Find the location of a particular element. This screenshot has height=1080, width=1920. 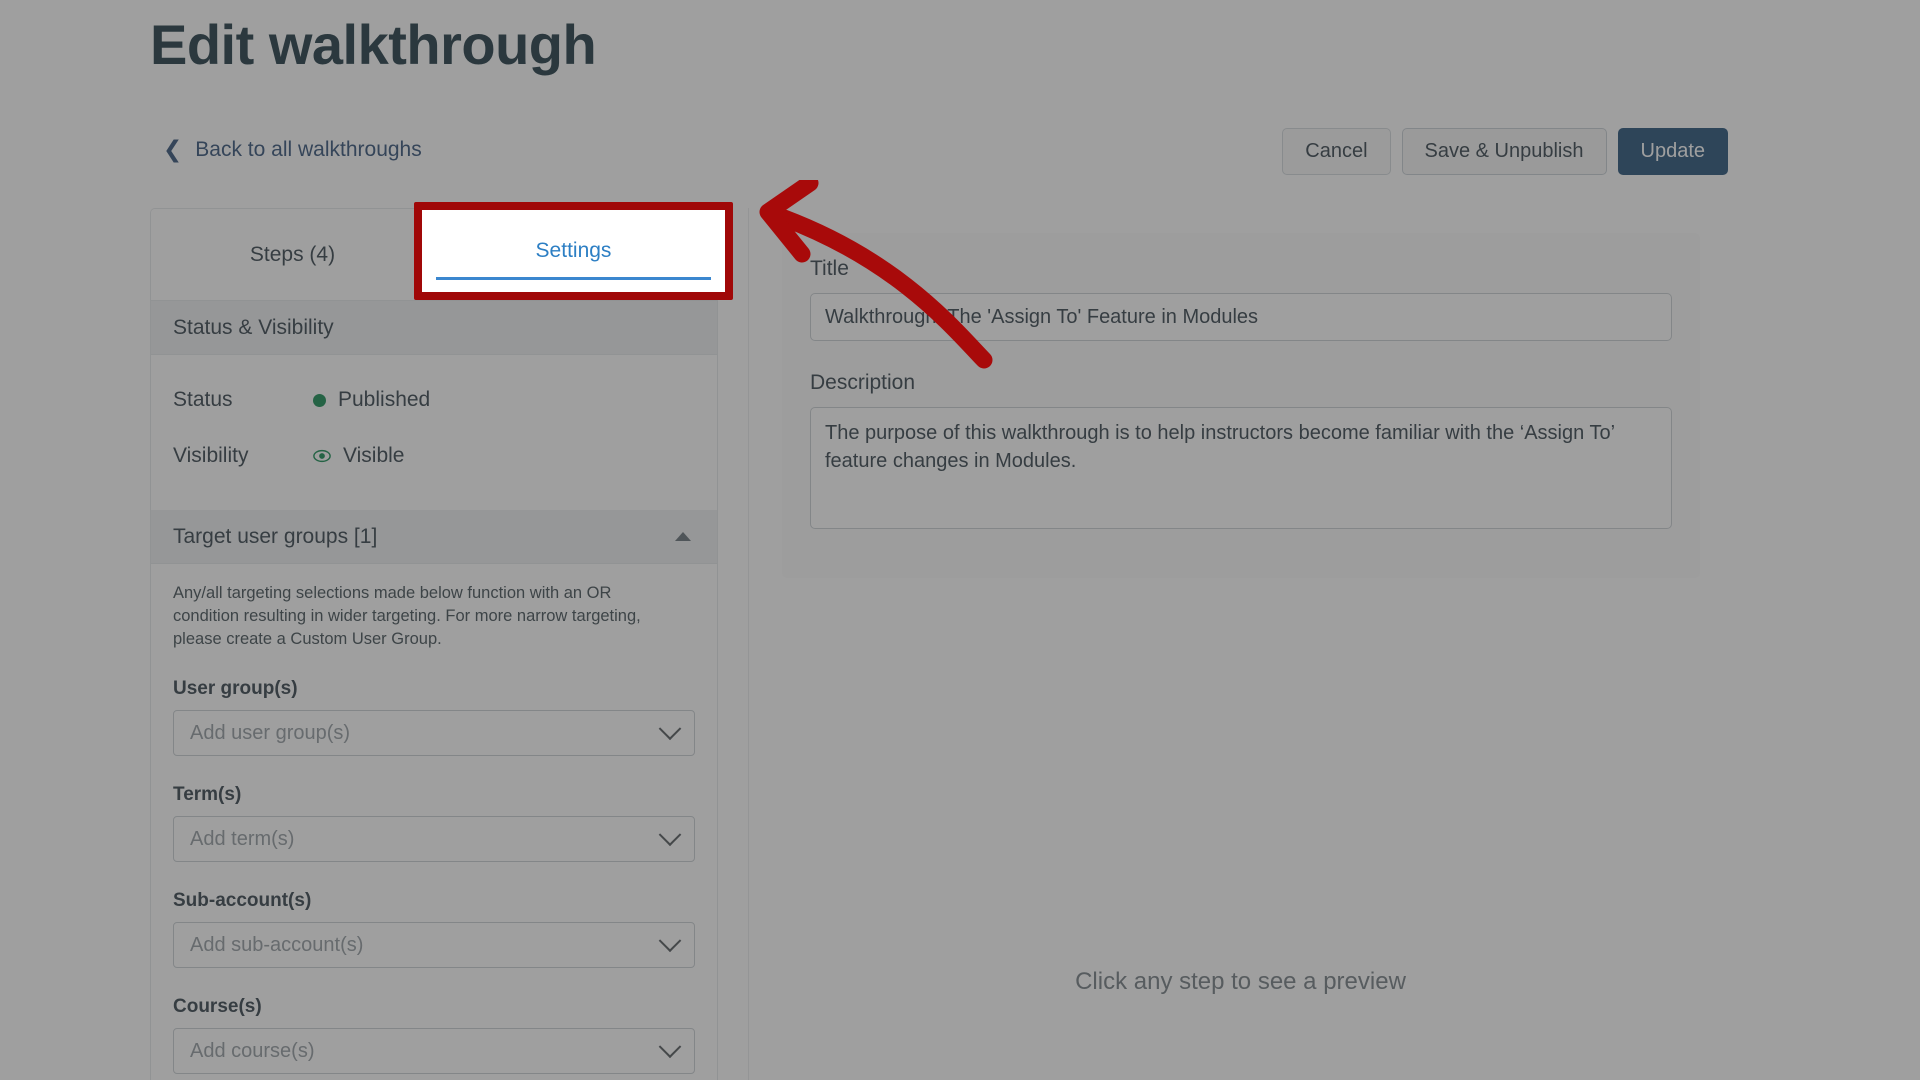

sub-accounts-select: Add sub-account(s) is located at coordinates (434, 945).